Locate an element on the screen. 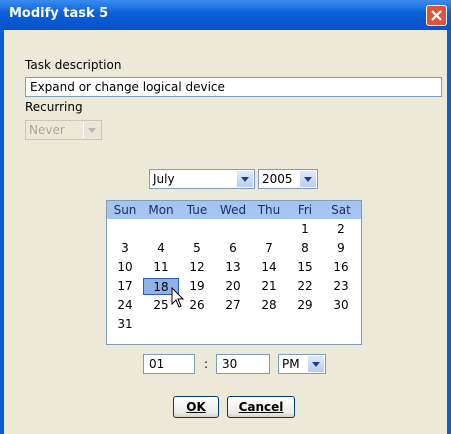 This screenshot has width=451, height=434. month-select: July is located at coordinates (202, 179).